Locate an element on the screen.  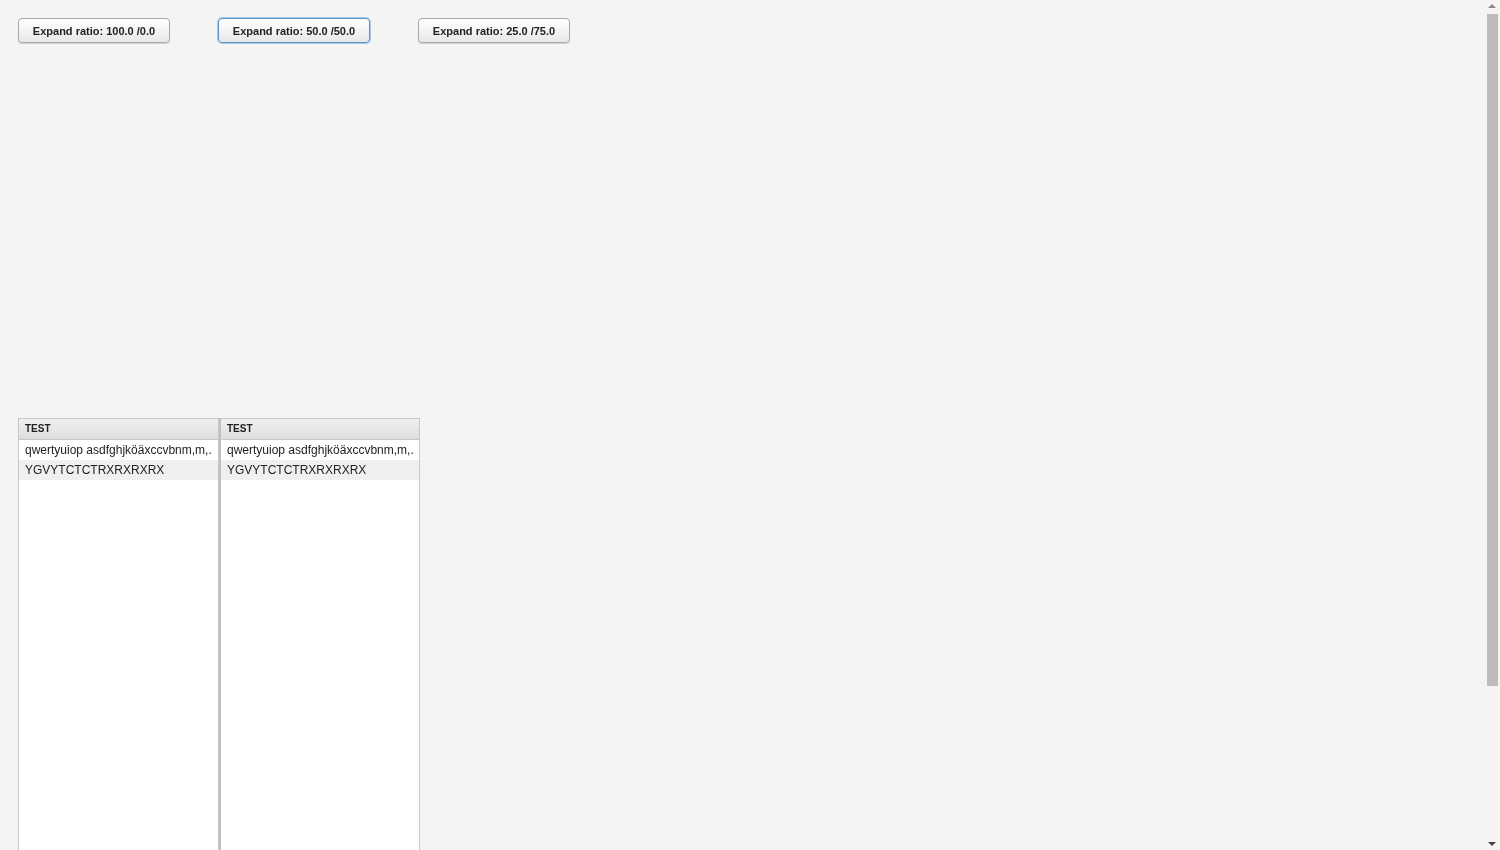
expand-ratio-button: Expand ratio: 25.0 /75.0 is located at coordinates (494, 30).